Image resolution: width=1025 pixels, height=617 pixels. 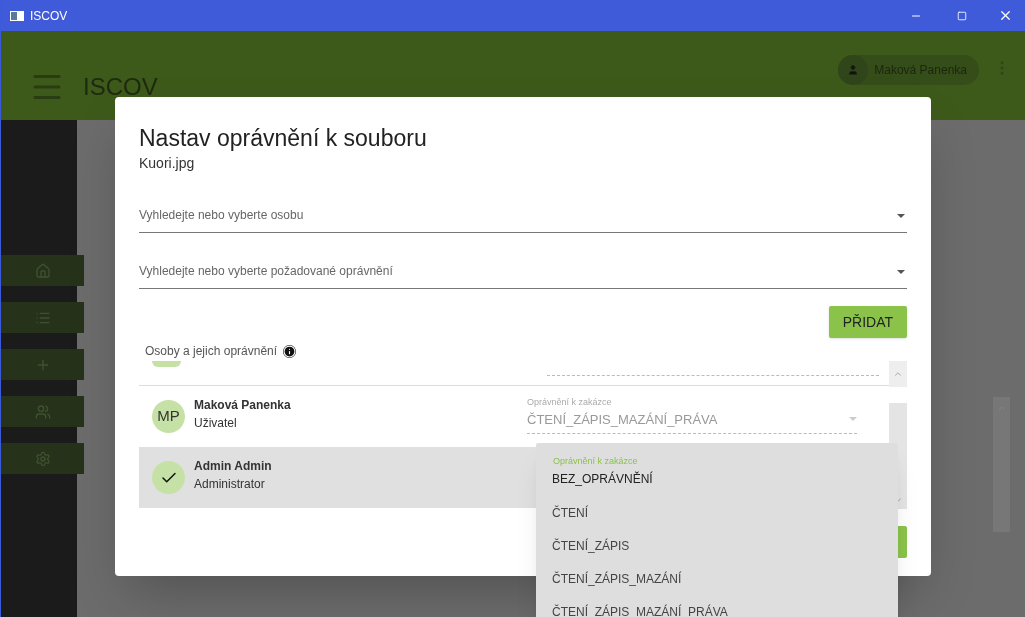 I want to click on home-icon, so click(x=42, y=270).